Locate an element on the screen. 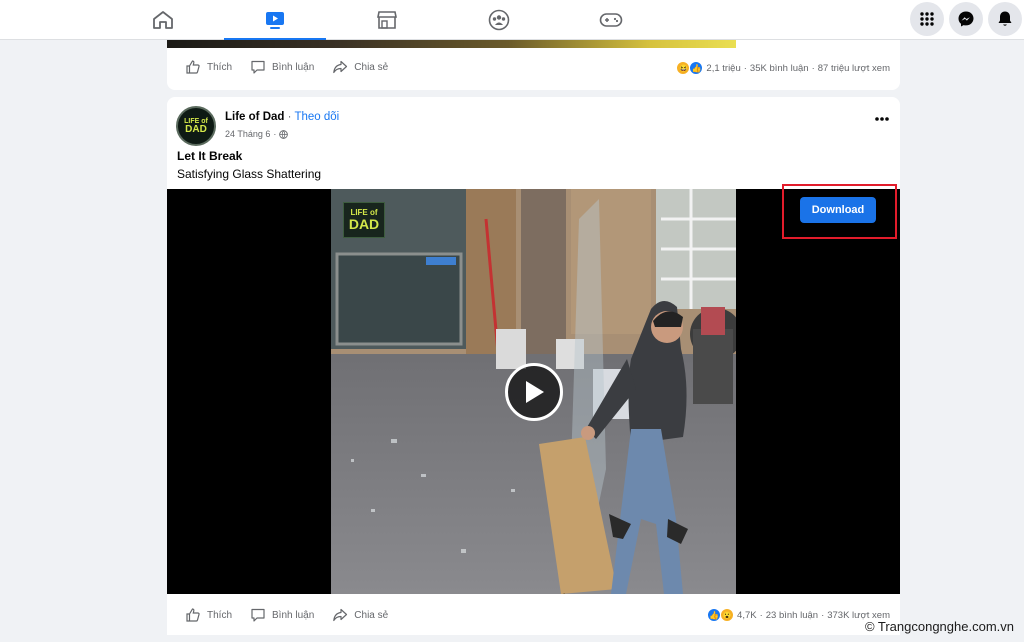  post-header: Life of Dad · Theo dõi is located at coordinates (282, 117).